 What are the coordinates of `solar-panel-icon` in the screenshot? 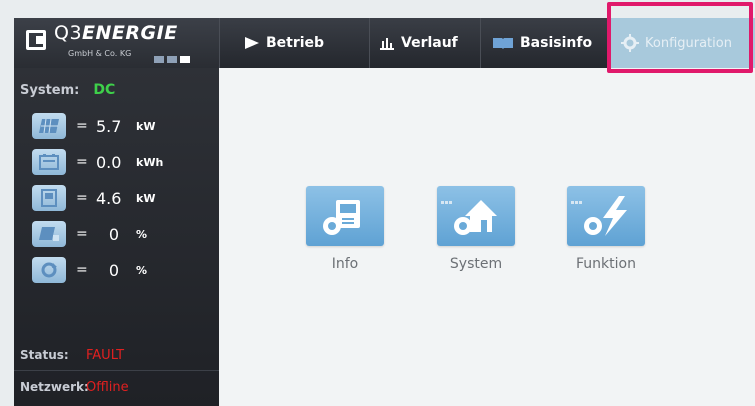 It's located at (49, 126).